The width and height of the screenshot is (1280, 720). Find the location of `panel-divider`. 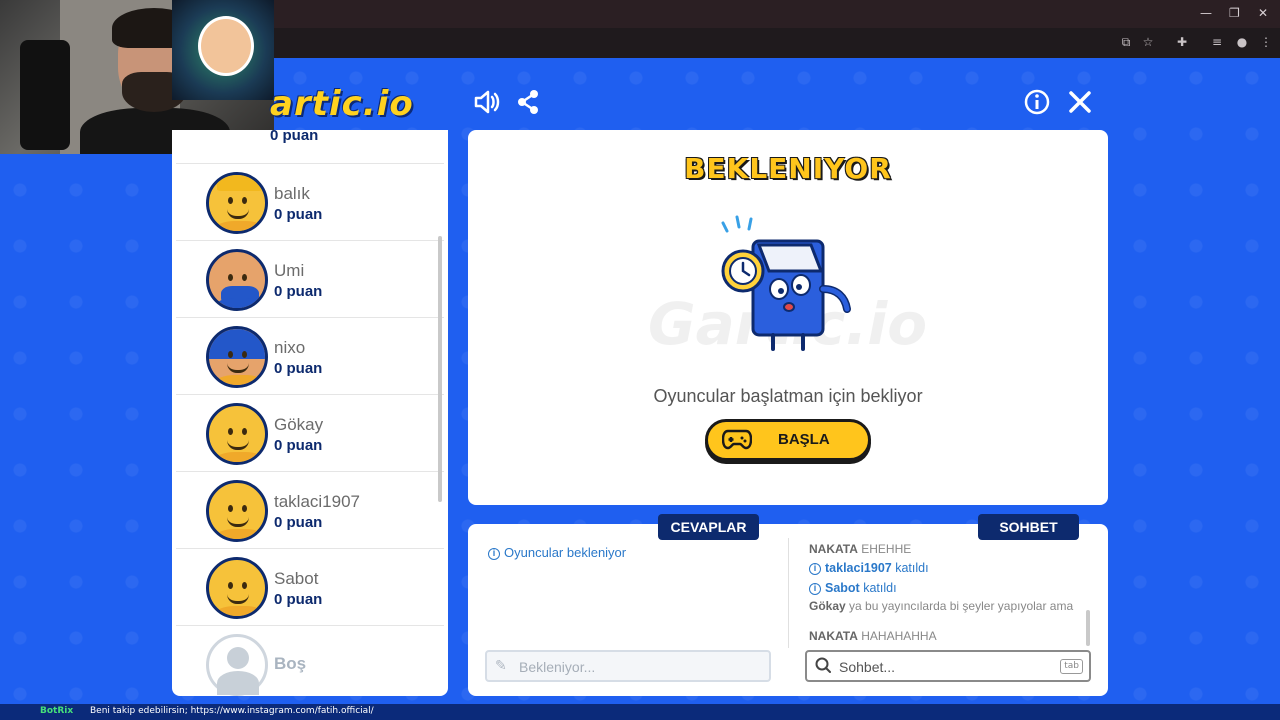

panel-divider is located at coordinates (788, 593).